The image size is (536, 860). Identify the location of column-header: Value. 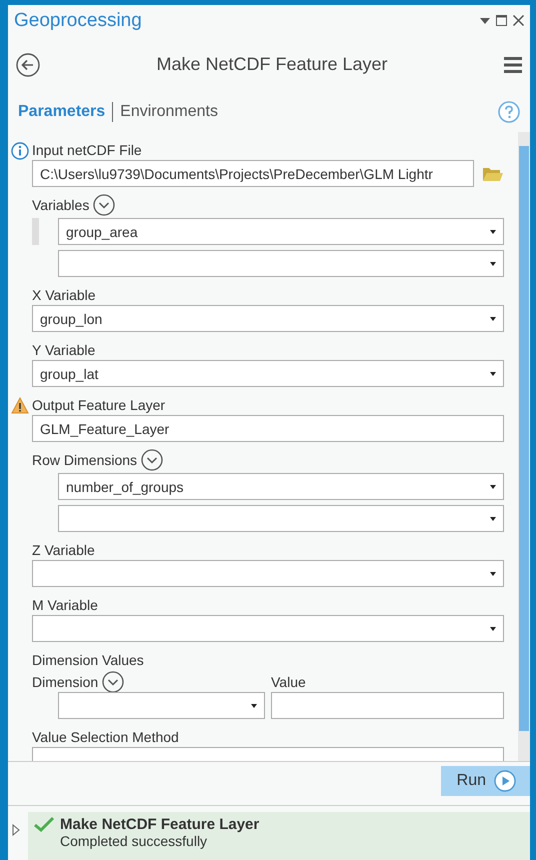
(288, 682).